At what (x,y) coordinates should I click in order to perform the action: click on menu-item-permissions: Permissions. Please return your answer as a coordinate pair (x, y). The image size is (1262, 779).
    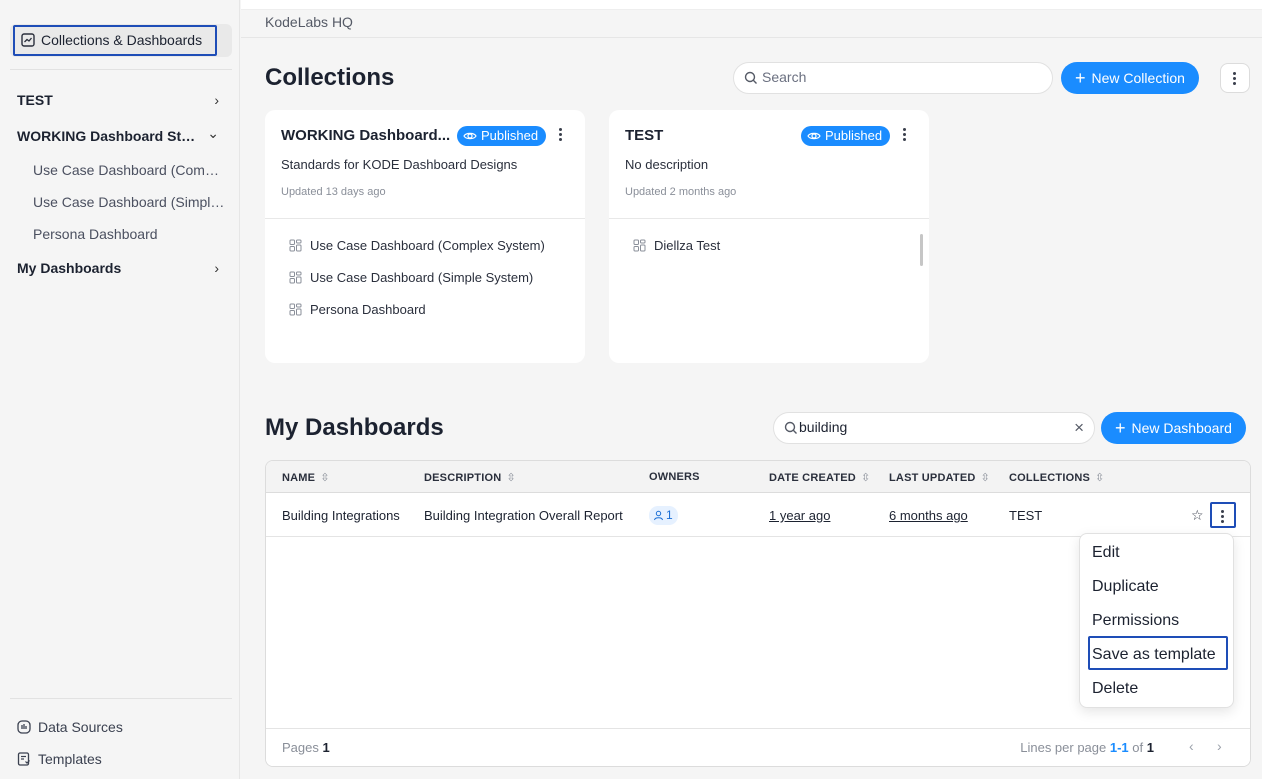
    Looking at the image, I should click on (1135, 621).